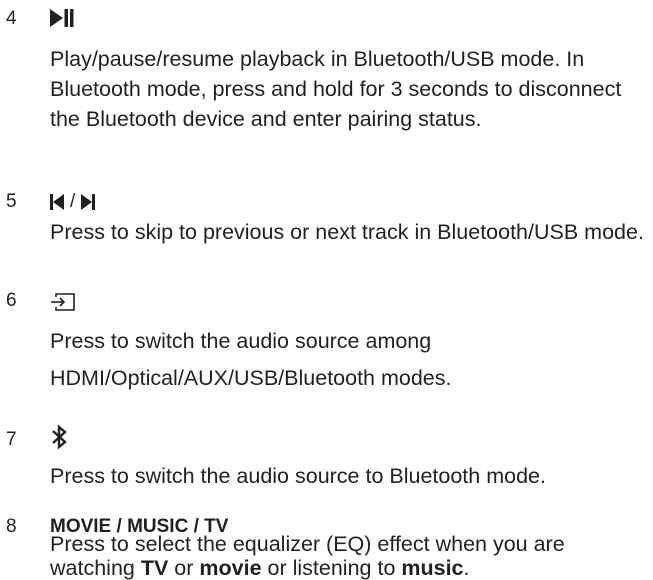 This screenshot has width=653, height=580. What do you see at coordinates (88, 202) in the screenshot?
I see `next-track-icon` at bounding box center [88, 202].